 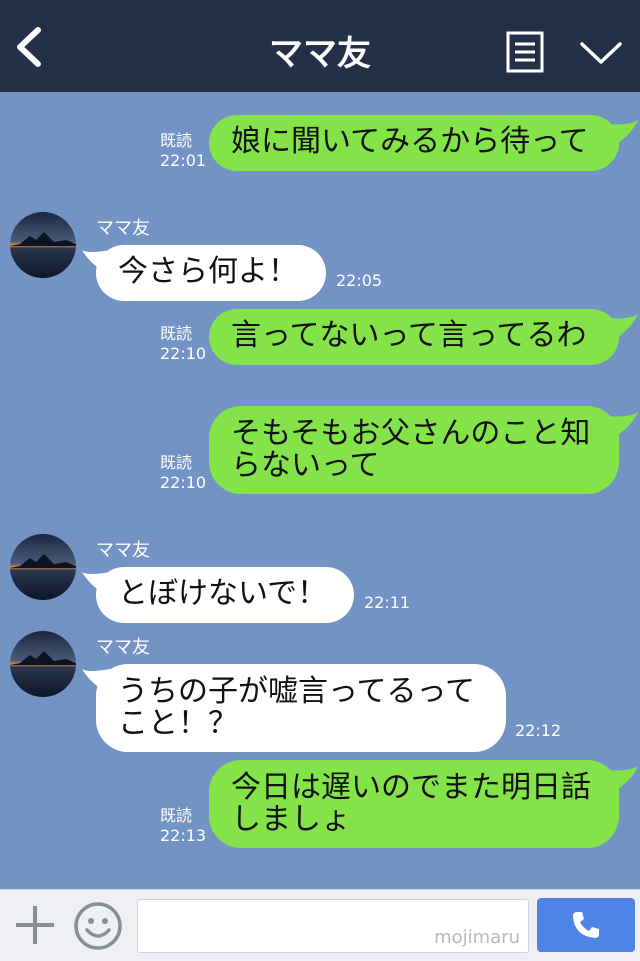 I want to click on chevron-down-icon, so click(x=601, y=52).